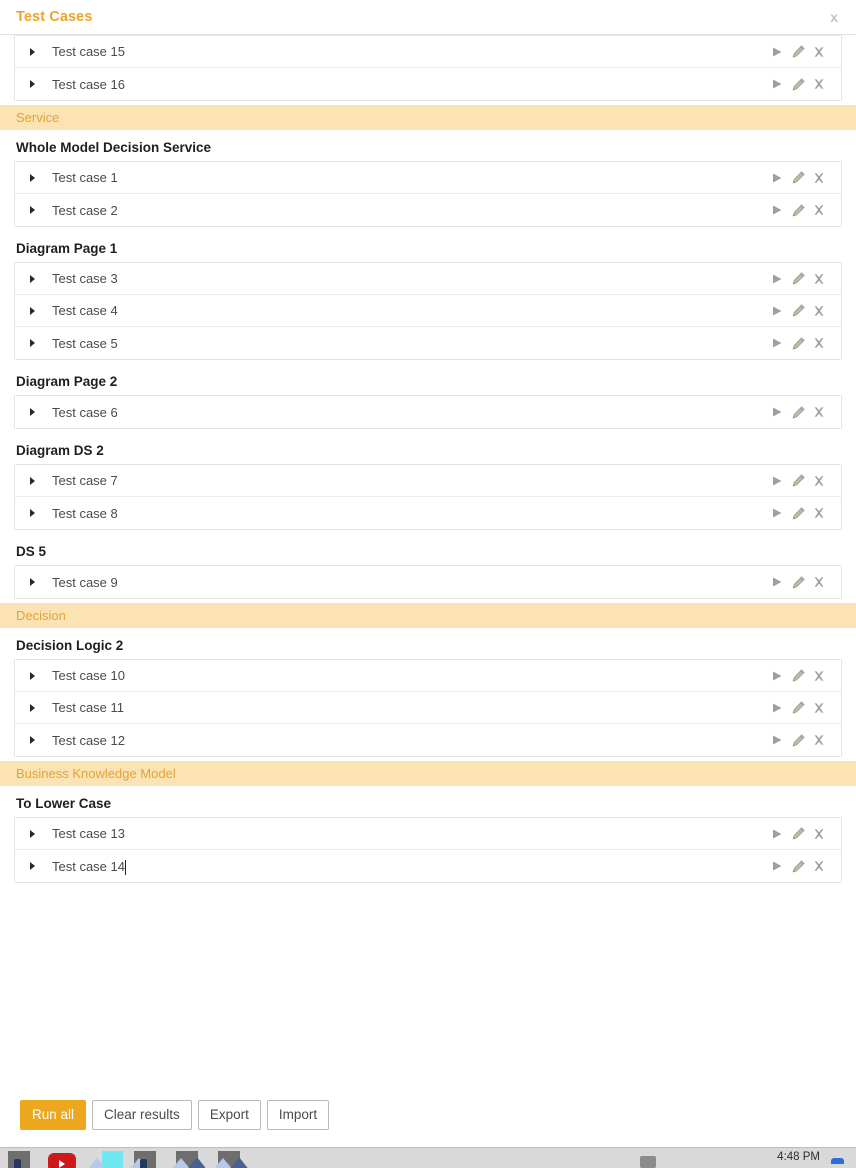  I want to click on taskbar-item-photos-cyan, so click(105, 1159).